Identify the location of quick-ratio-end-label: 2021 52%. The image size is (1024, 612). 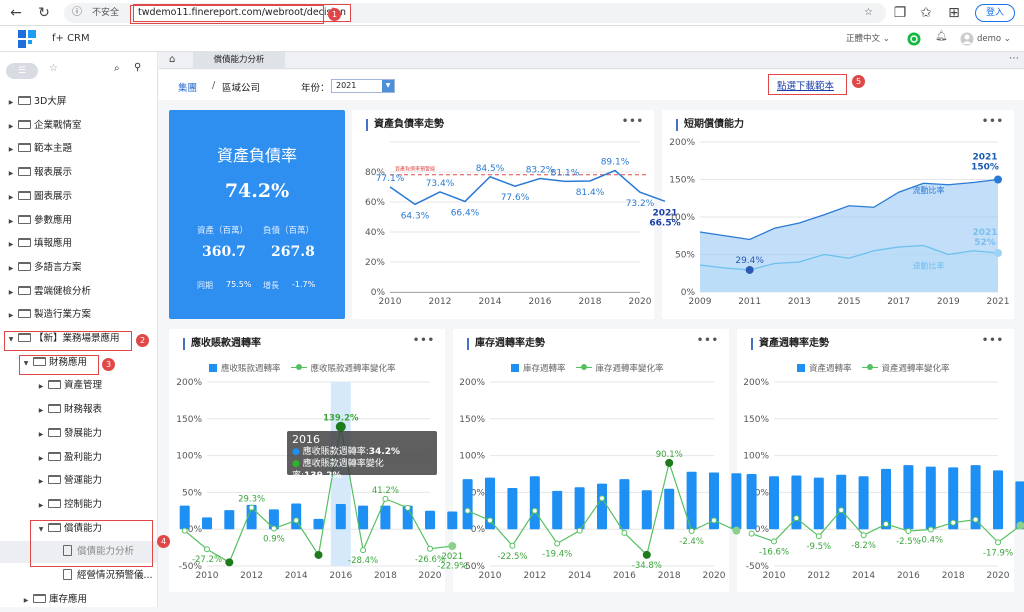
(984, 238).